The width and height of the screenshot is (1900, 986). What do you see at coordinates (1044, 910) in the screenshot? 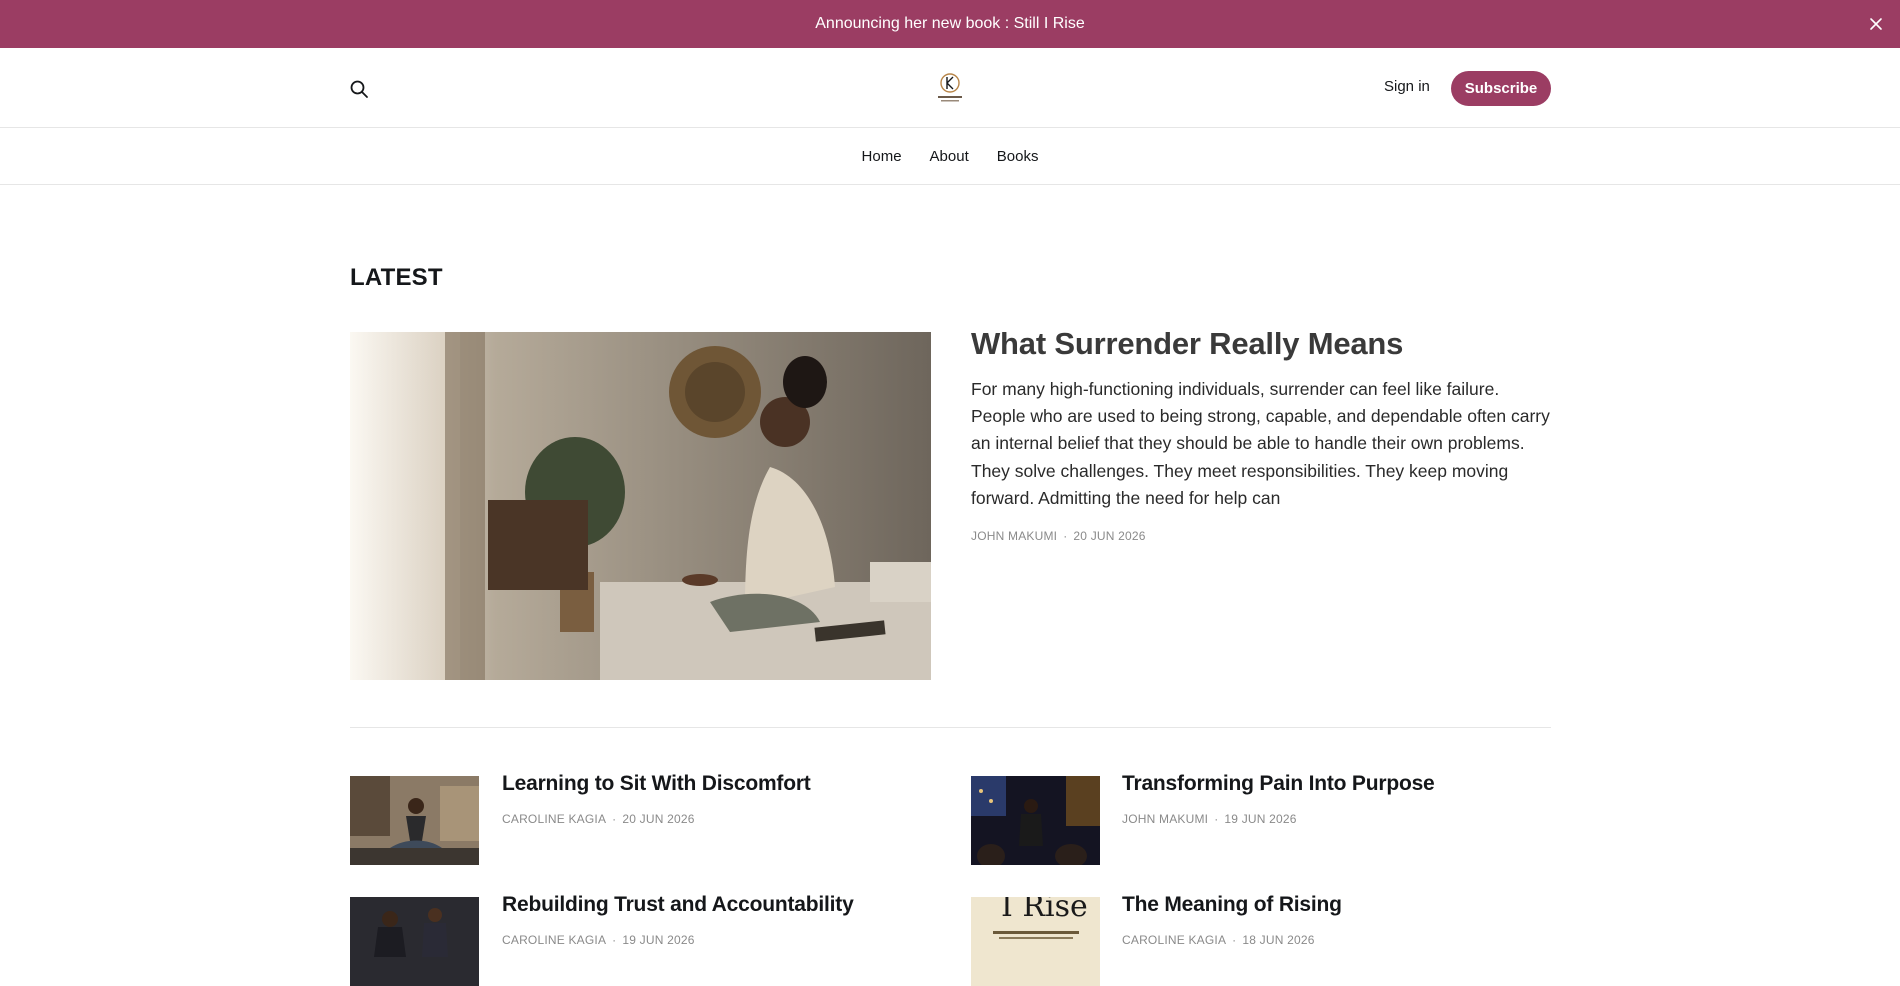
I see `book-cover-title: I Rise` at bounding box center [1044, 910].